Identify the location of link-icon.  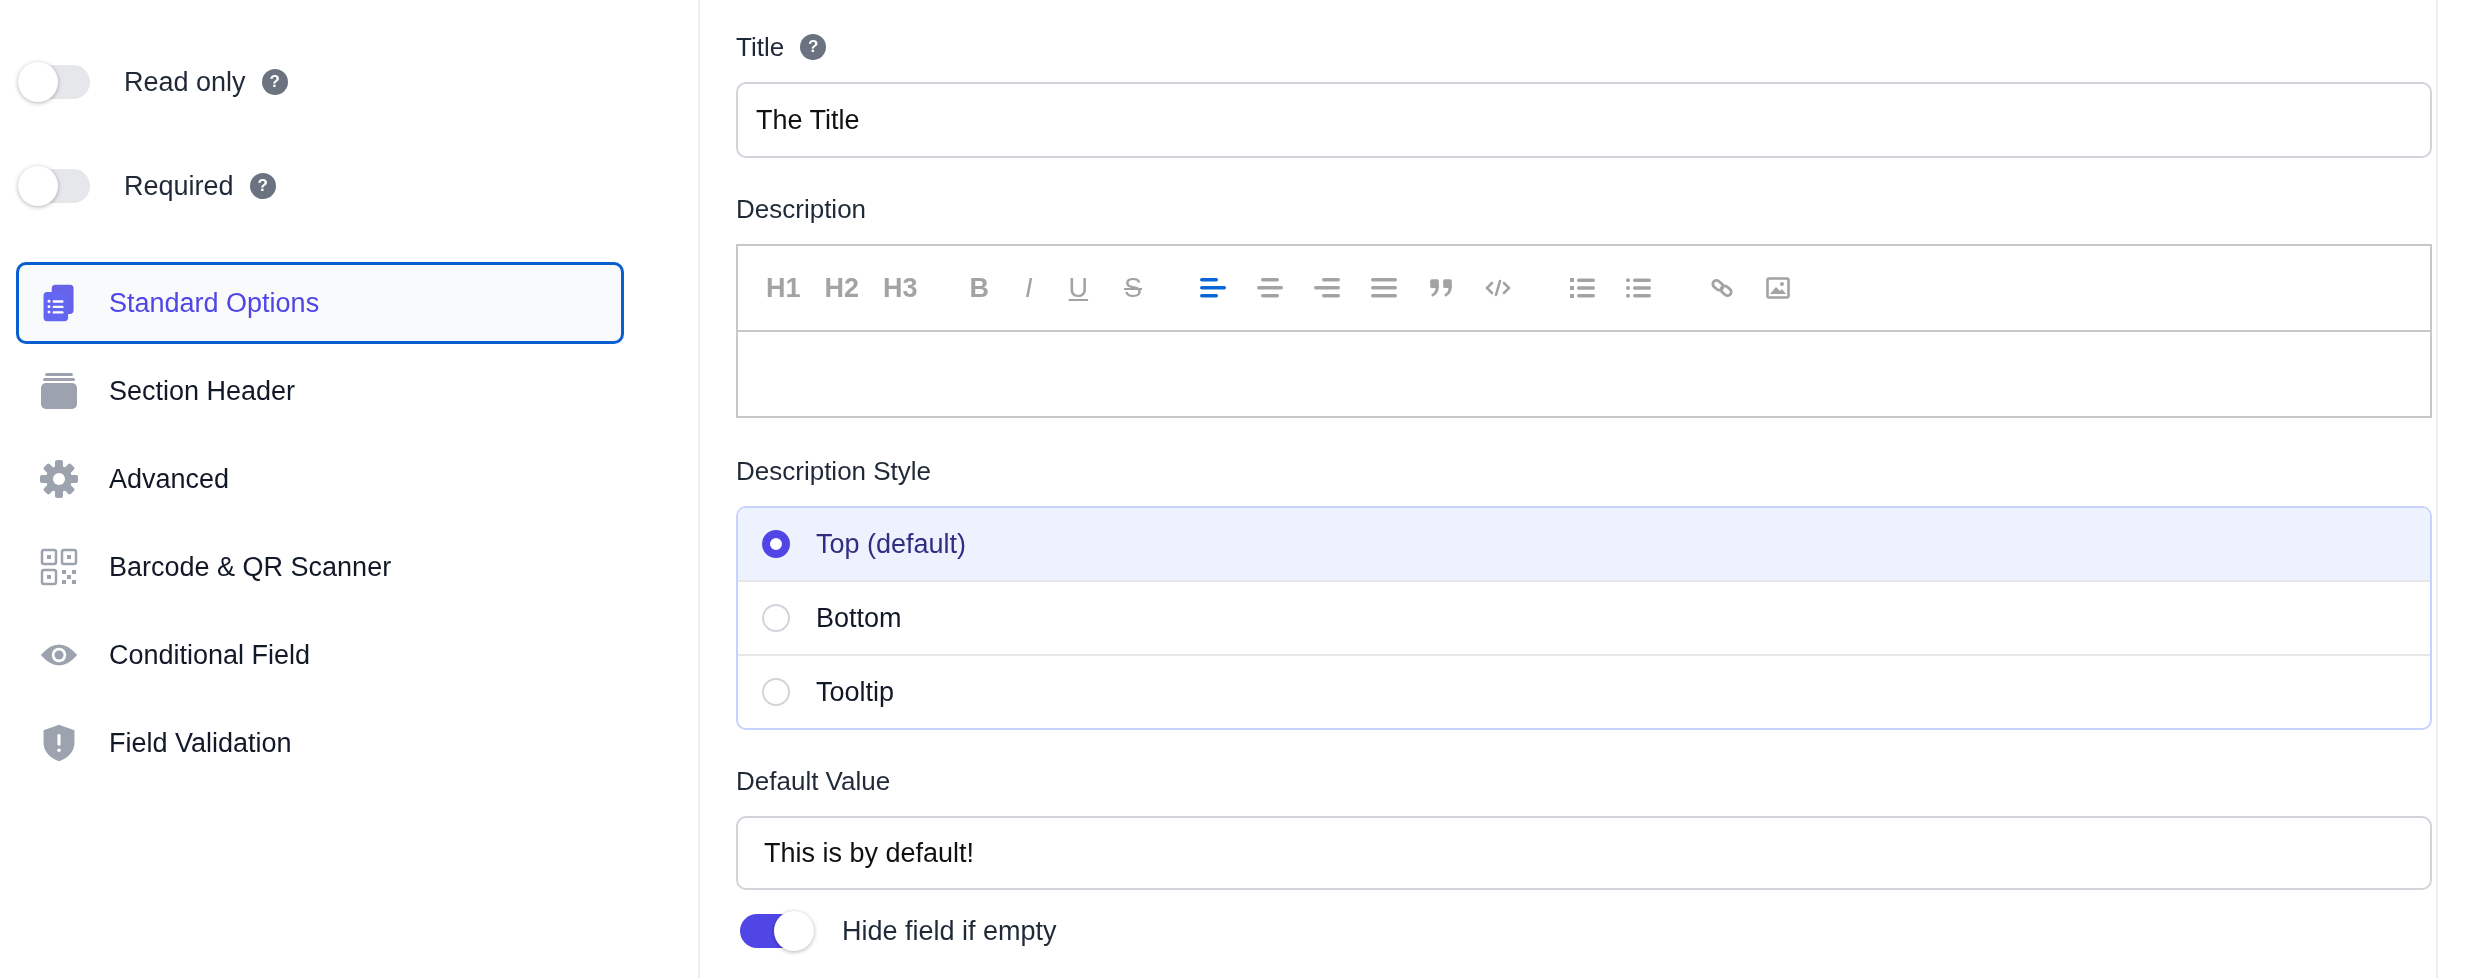
(1722, 288).